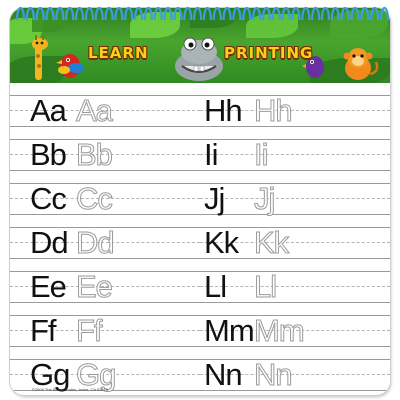 The image size is (400, 400). What do you see at coordinates (48, 286) in the screenshot?
I see `letter-solid: Ee` at bounding box center [48, 286].